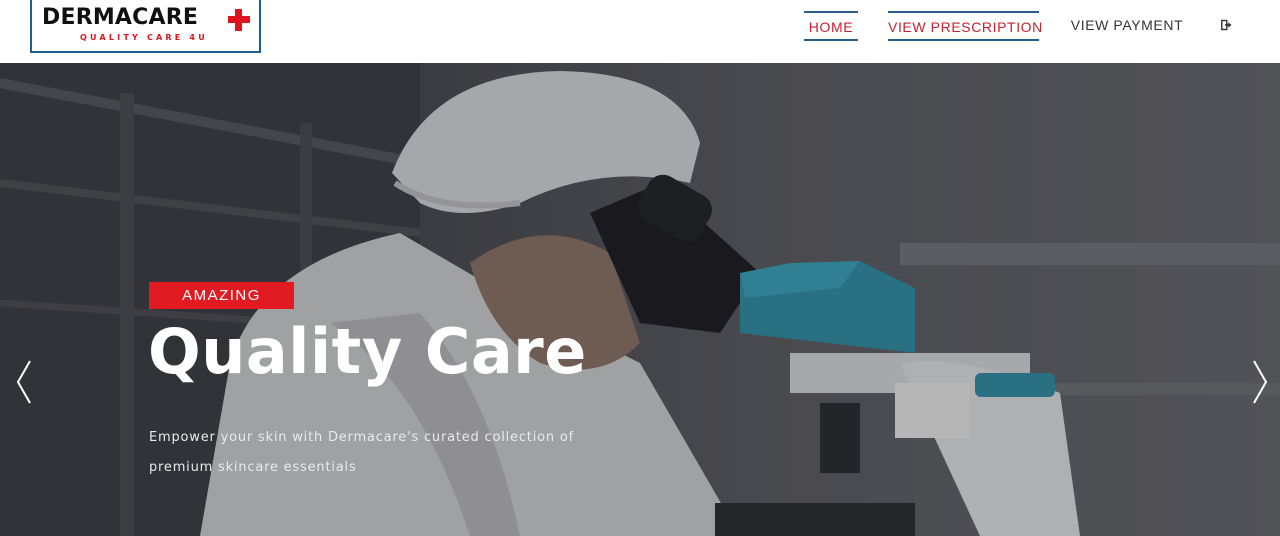 Image resolution: width=1280 pixels, height=536 pixels. What do you see at coordinates (367, 351) in the screenshot?
I see `hero-title: Quality Care` at bounding box center [367, 351].